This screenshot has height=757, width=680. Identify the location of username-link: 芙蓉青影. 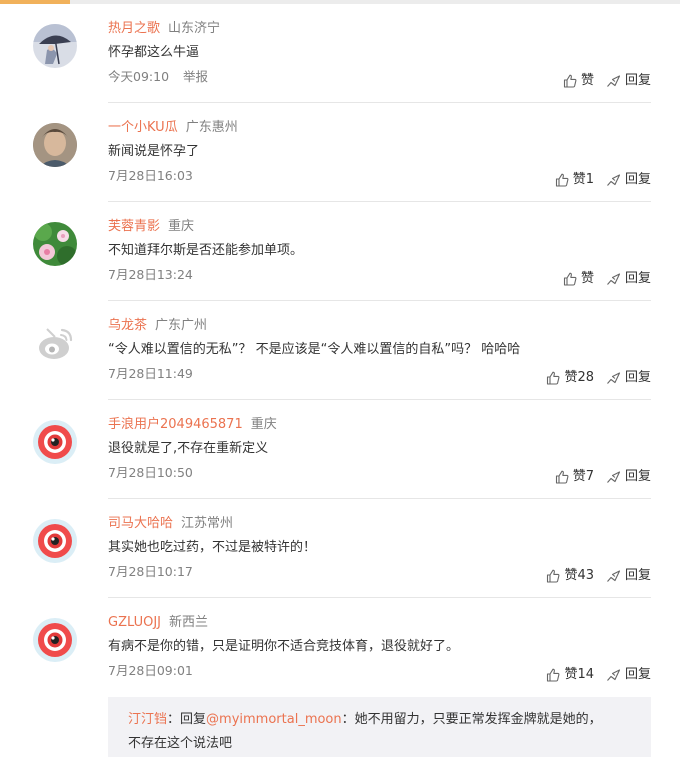
(134, 226).